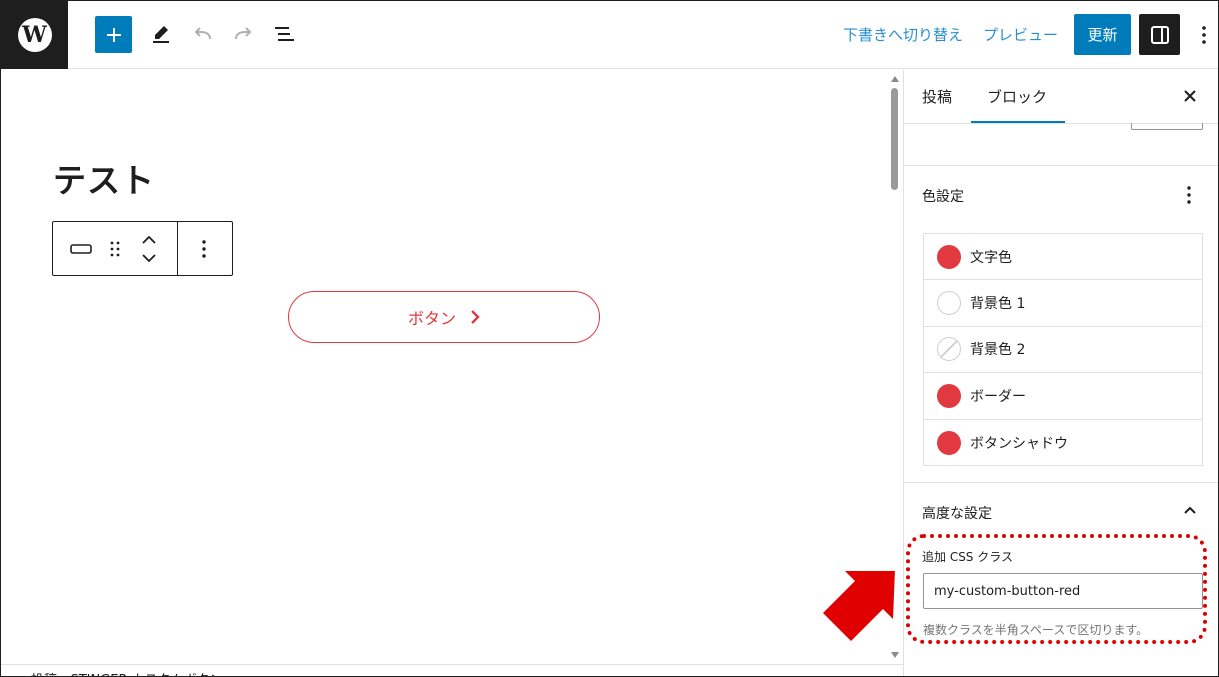  Describe the element at coordinates (452, 670) in the screenshot. I see `block-breadcrumb: 投稿 › STINGER カスタムボタン` at that location.